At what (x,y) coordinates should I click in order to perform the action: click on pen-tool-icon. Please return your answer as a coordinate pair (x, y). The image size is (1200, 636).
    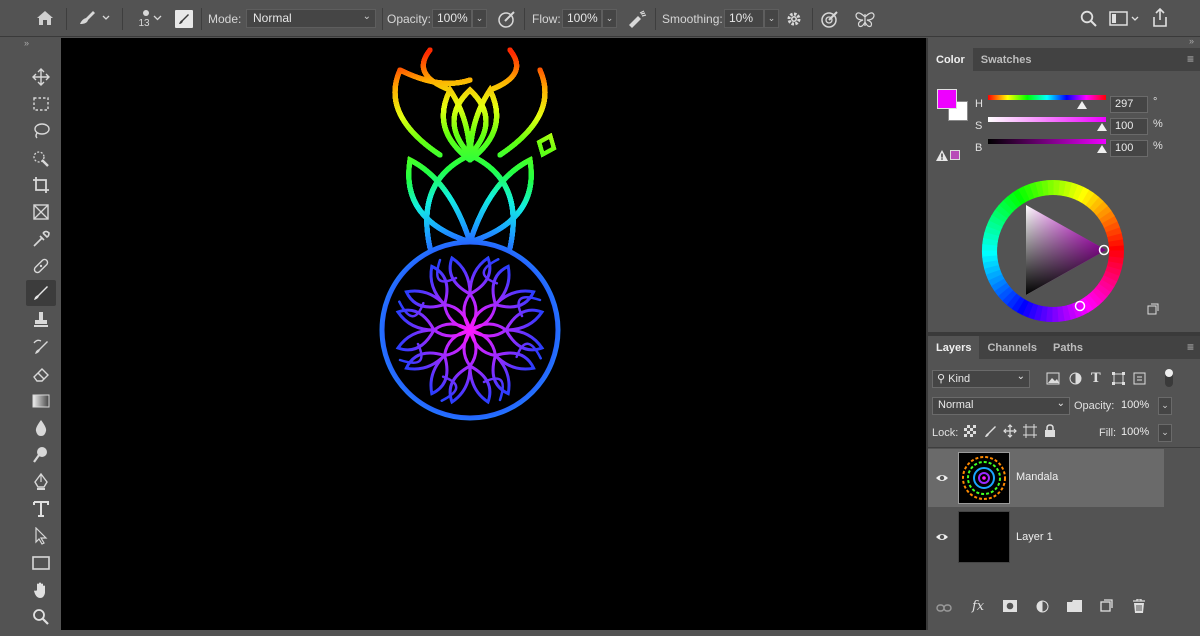
    Looking at the image, I should click on (41, 482).